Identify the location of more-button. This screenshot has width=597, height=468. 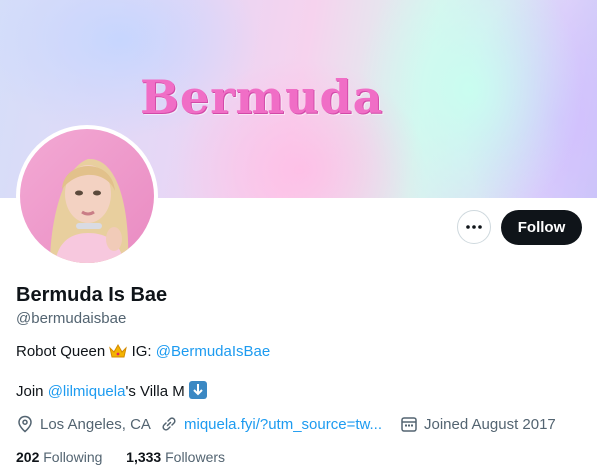
(474, 227).